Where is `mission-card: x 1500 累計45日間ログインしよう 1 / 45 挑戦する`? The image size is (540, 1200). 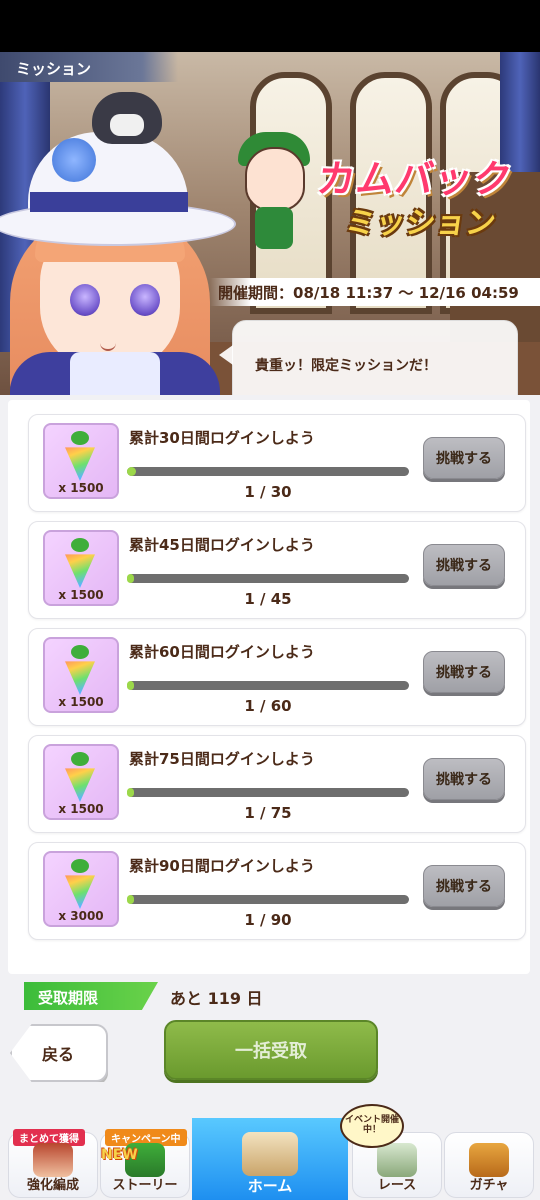
mission-card: x 1500 累計45日間ログインしよう 1 / 45 挑戦する is located at coordinates (277, 570).